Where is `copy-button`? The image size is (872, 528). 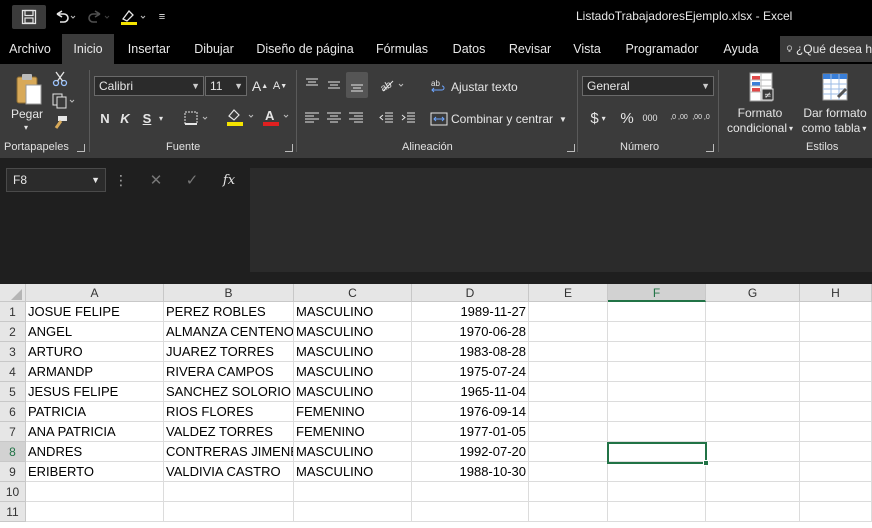 copy-button is located at coordinates (65, 101).